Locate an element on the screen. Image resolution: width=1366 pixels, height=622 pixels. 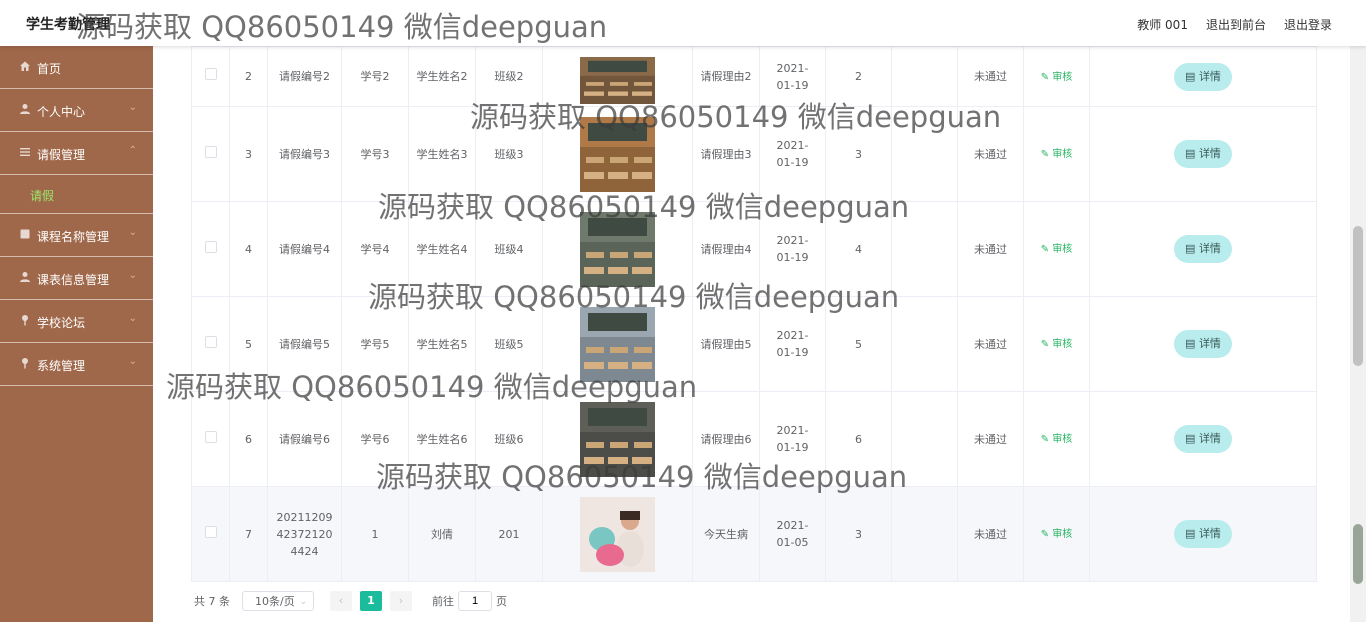
page-size-value: 10条/页 is located at coordinates (275, 601).